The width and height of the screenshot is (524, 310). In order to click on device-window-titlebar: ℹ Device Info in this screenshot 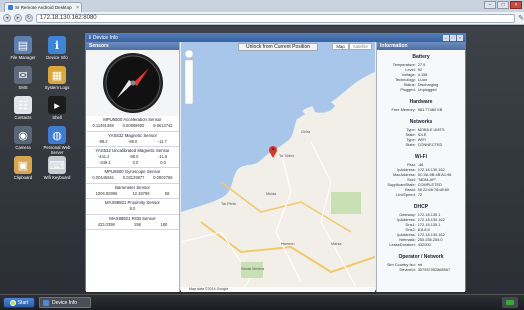, I will do `click(275, 38)`.